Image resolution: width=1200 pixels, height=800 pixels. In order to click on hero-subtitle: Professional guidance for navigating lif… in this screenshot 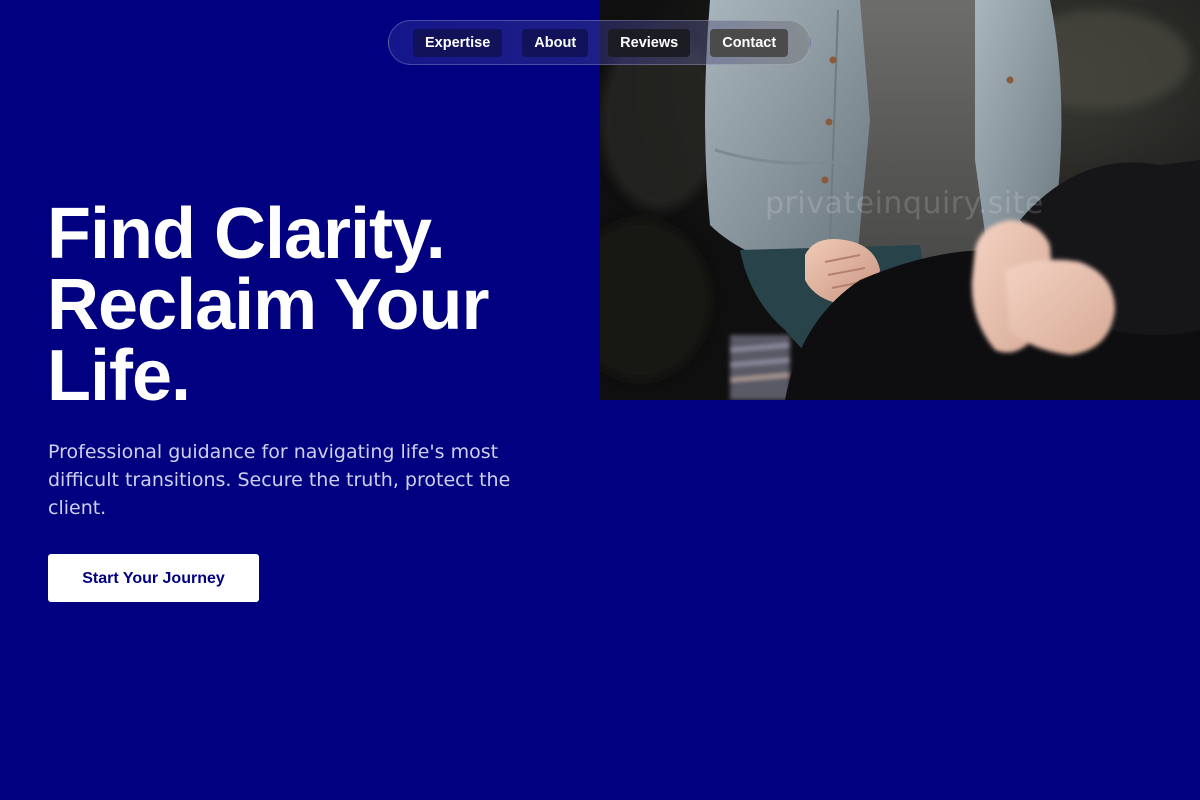, I will do `click(279, 480)`.